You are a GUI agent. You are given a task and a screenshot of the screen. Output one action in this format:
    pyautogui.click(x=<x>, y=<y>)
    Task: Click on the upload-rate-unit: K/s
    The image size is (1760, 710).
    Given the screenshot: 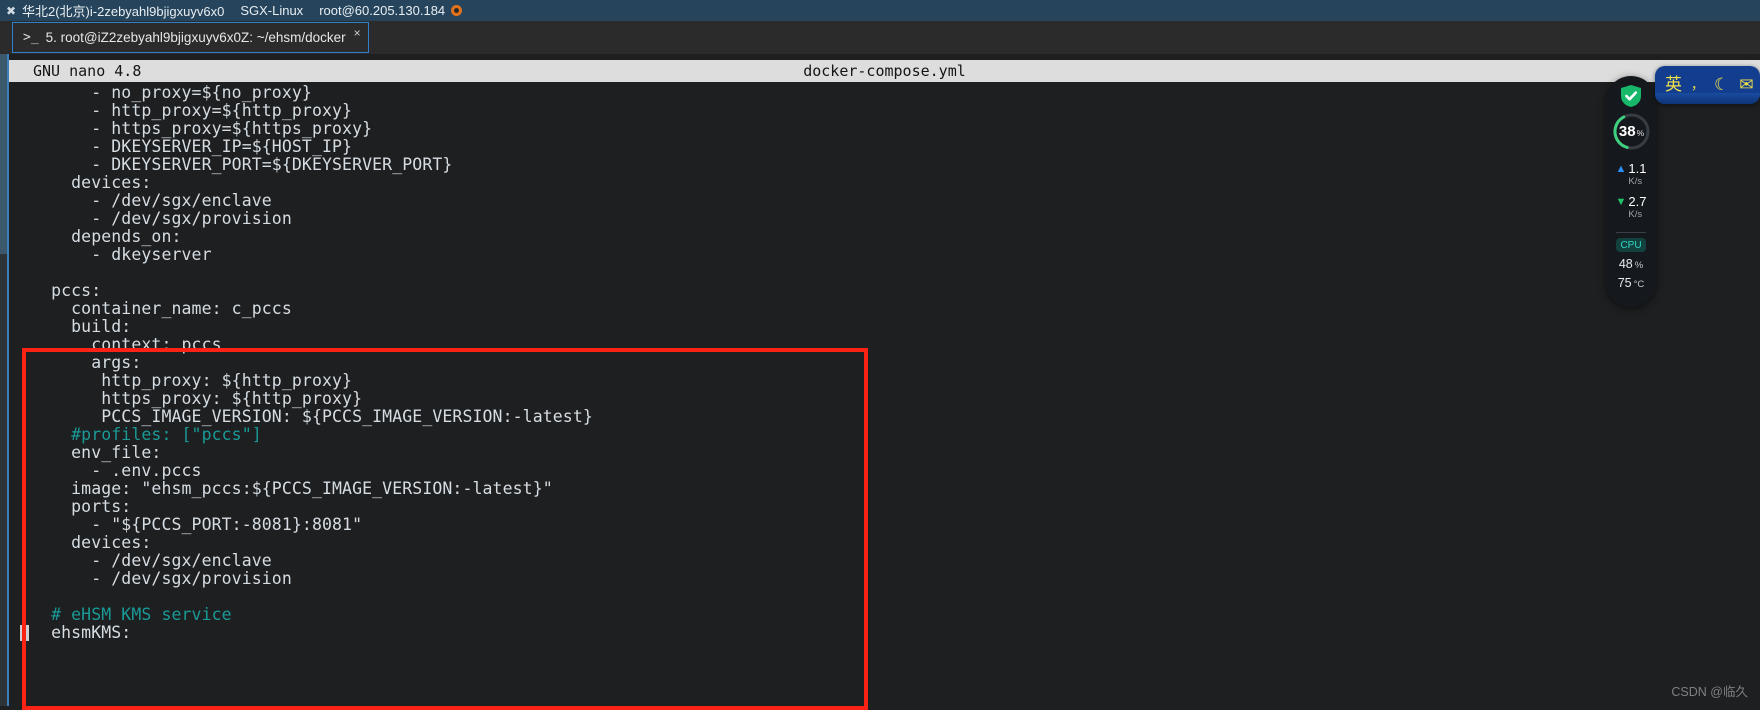 What is the action you would take?
    pyautogui.click(x=1635, y=181)
    